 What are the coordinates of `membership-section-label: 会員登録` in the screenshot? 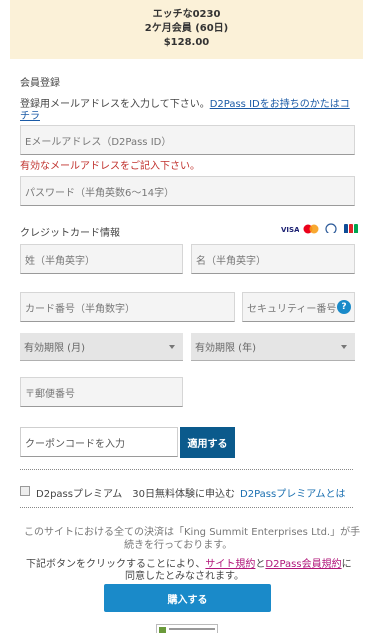 It's located at (40, 83).